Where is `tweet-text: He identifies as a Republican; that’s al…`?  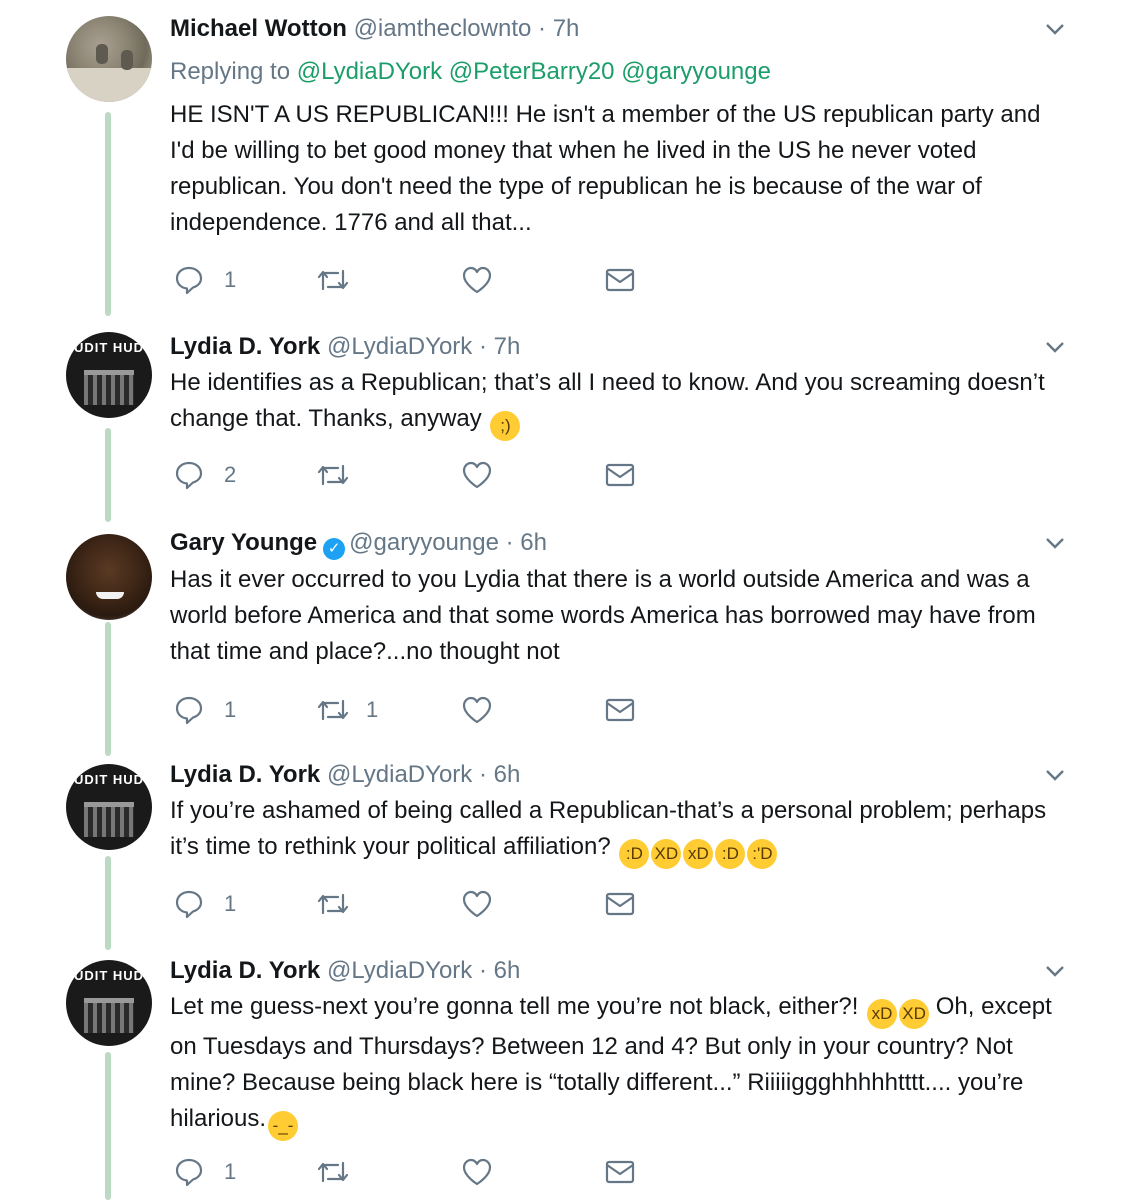
tweet-text: He identifies as a Republican; that’s al… is located at coordinates (620, 403).